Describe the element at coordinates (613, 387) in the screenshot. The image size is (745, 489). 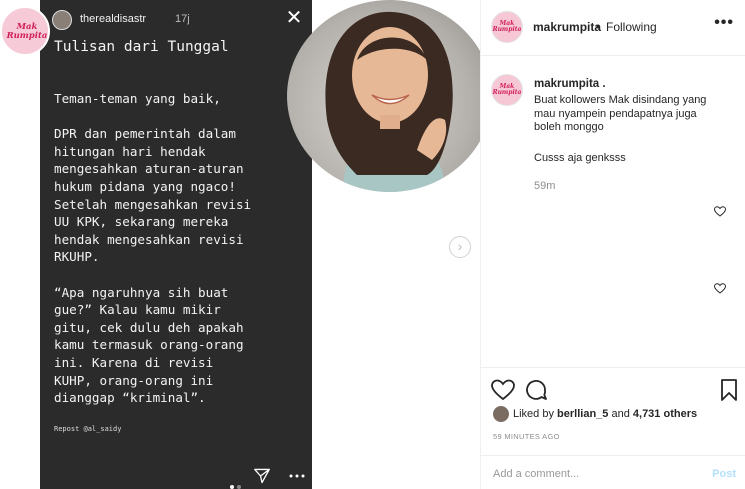
I see `post-actions` at that location.